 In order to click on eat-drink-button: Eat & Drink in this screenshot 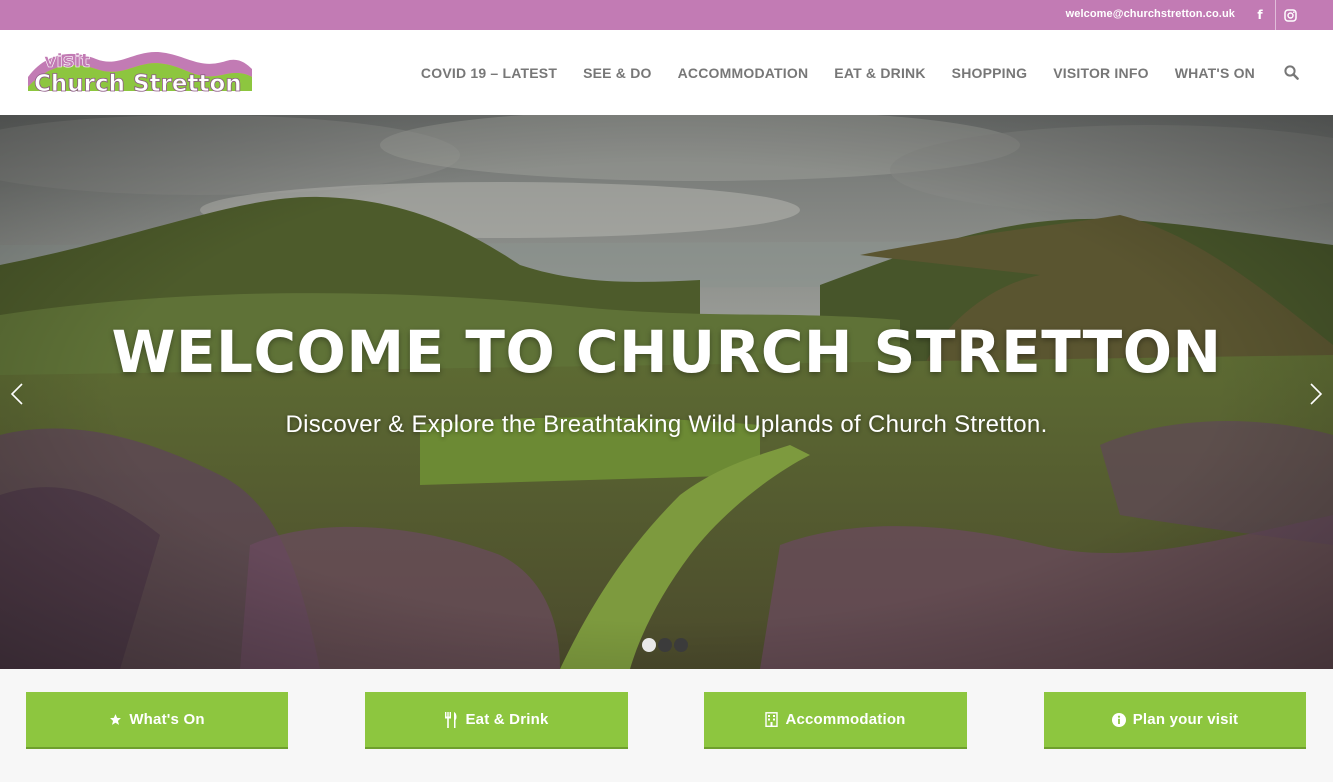, I will do `click(496, 720)`.